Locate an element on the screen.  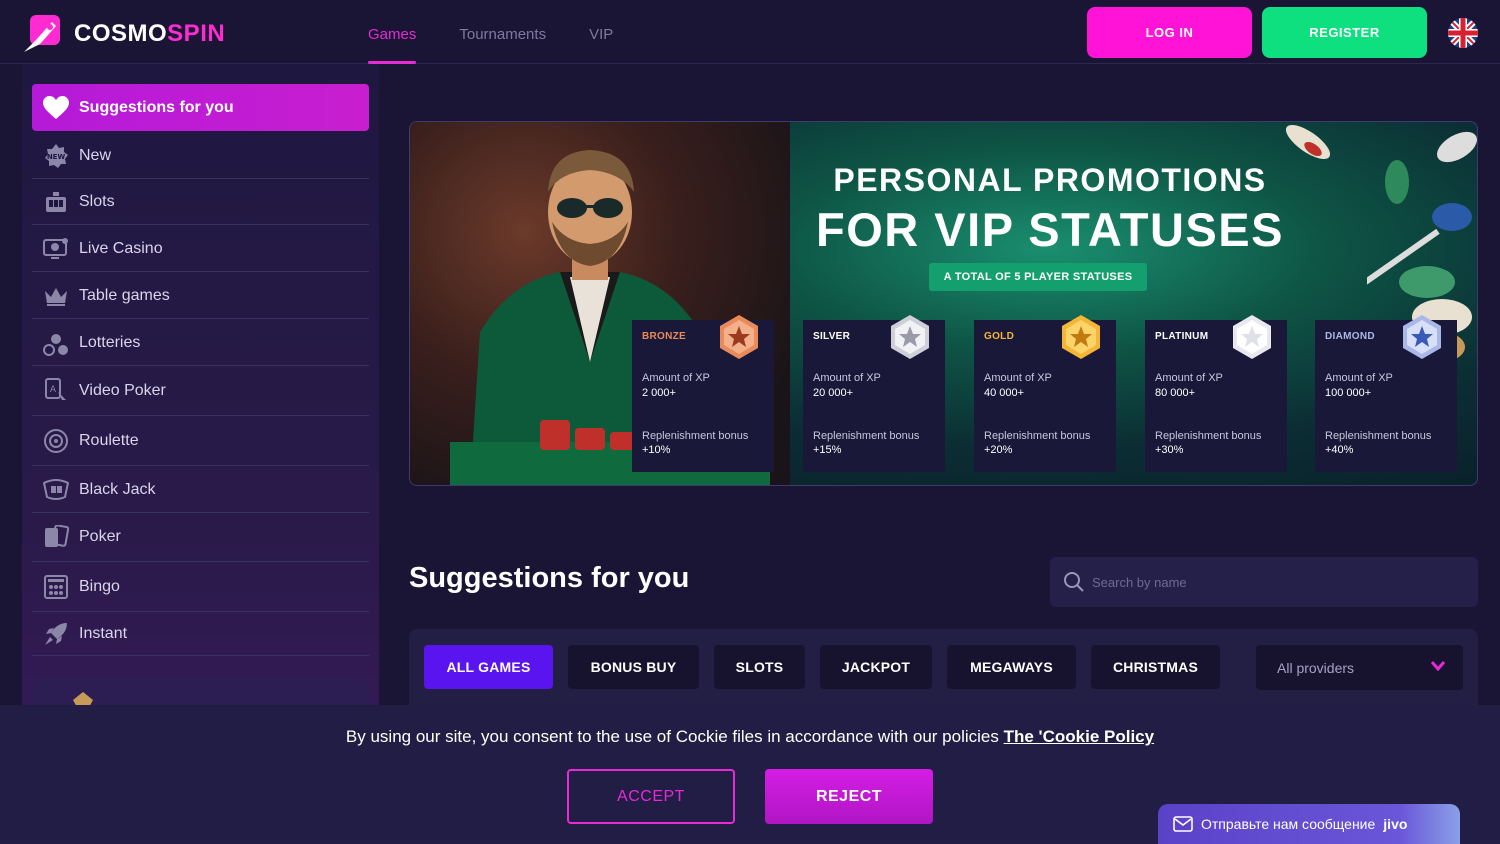
card-cursor-icon: A is located at coordinates (56, 391).